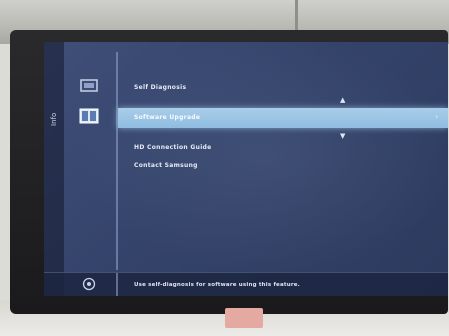 This screenshot has width=449, height=336. Describe the element at coordinates (54, 119) in the screenshot. I see `side-tab-label: Info` at that location.